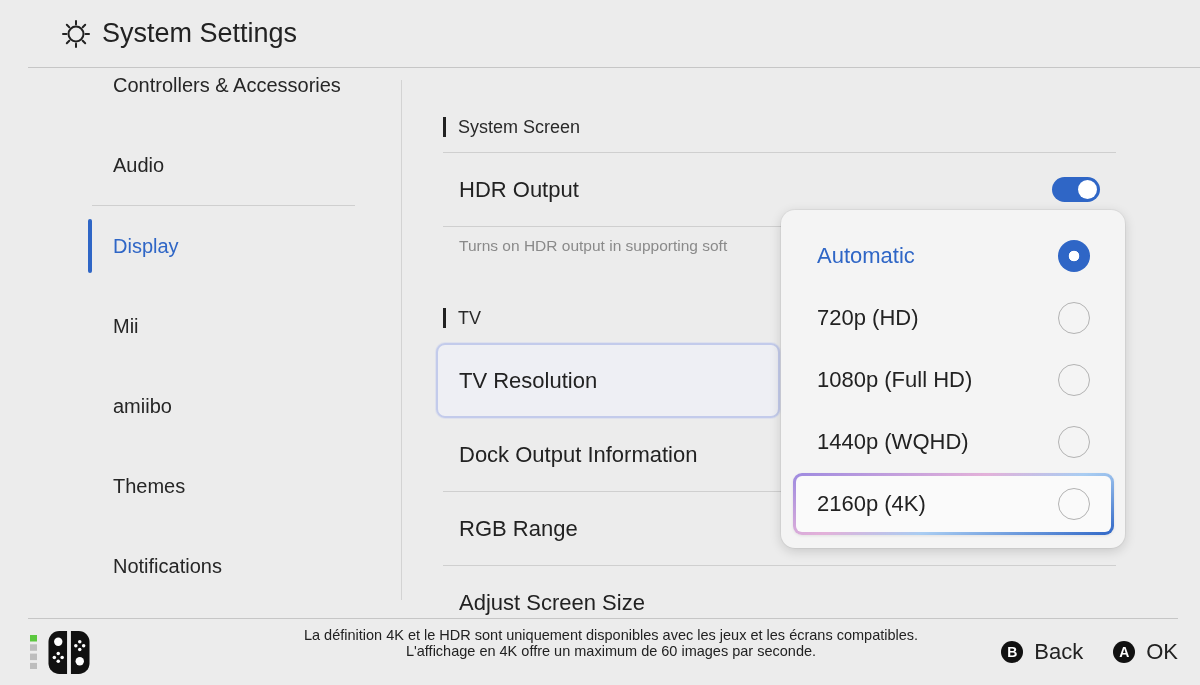 The width and height of the screenshot is (1200, 685). I want to click on player-lights-icon, so click(33, 652).